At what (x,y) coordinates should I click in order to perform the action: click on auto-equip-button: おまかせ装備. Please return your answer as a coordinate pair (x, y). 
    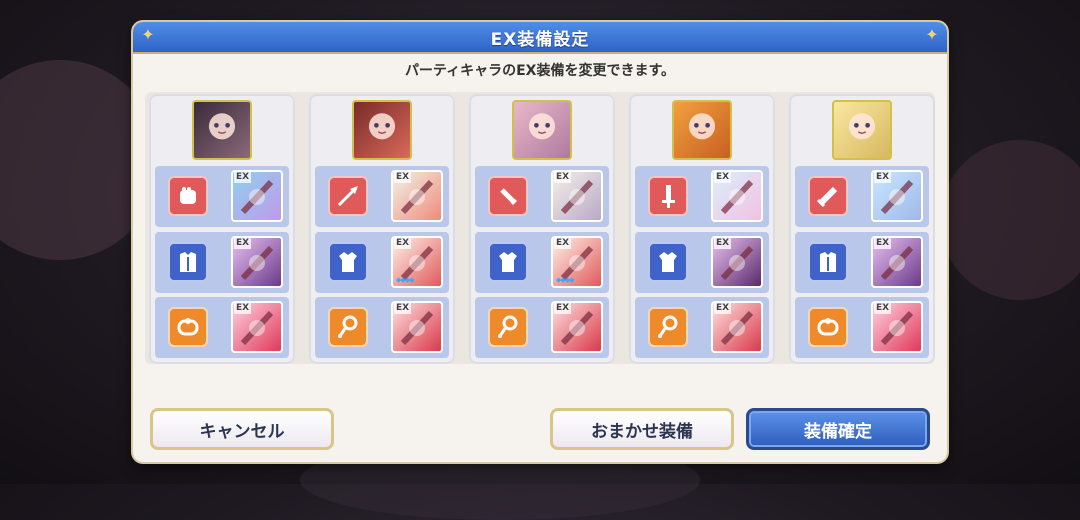
    Looking at the image, I should click on (642, 429).